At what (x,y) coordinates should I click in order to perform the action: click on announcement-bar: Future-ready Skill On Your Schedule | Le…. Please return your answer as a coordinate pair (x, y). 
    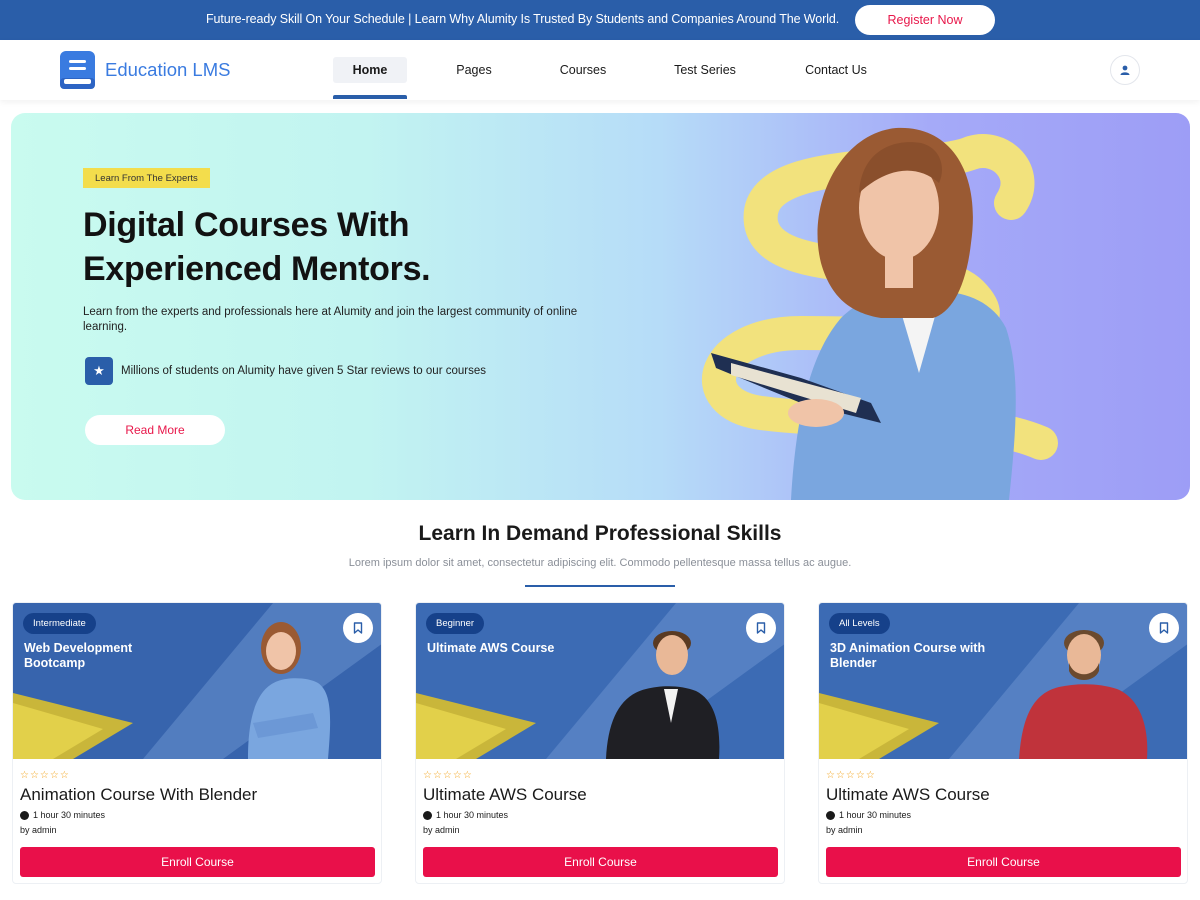
    Looking at the image, I should click on (600, 20).